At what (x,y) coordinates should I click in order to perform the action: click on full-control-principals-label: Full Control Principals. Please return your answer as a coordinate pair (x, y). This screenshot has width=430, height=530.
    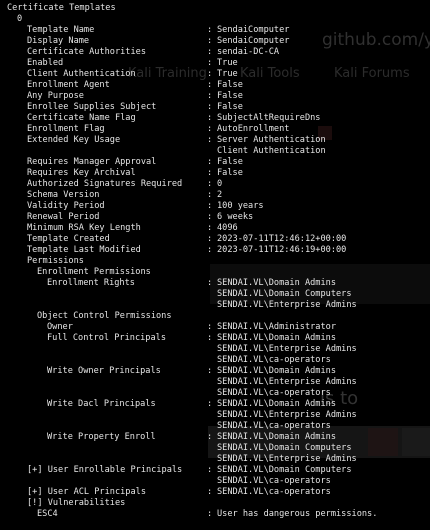
    Looking at the image, I should click on (106, 338).